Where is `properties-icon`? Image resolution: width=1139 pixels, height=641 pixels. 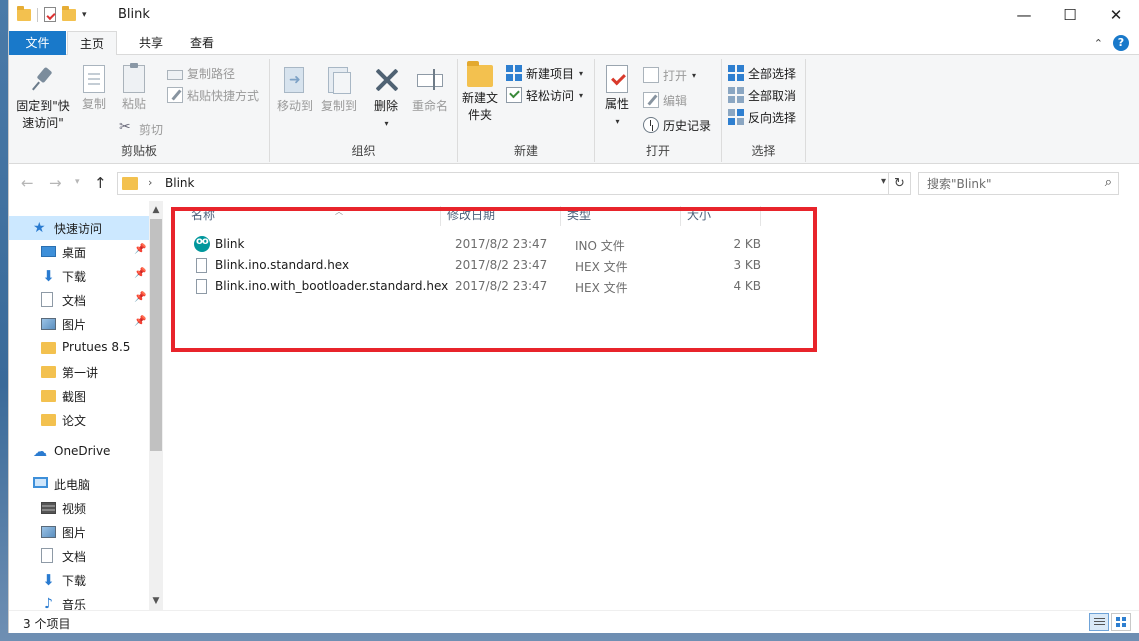 properties-icon is located at coordinates (50, 14).